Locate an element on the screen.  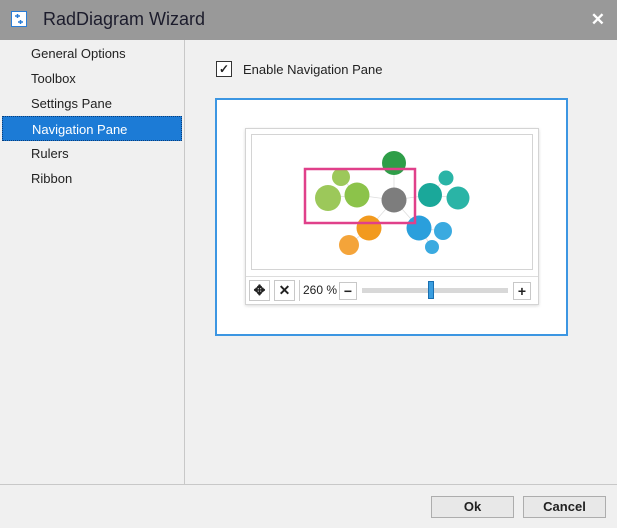
zoom-out-button: − is located at coordinates (348, 291).